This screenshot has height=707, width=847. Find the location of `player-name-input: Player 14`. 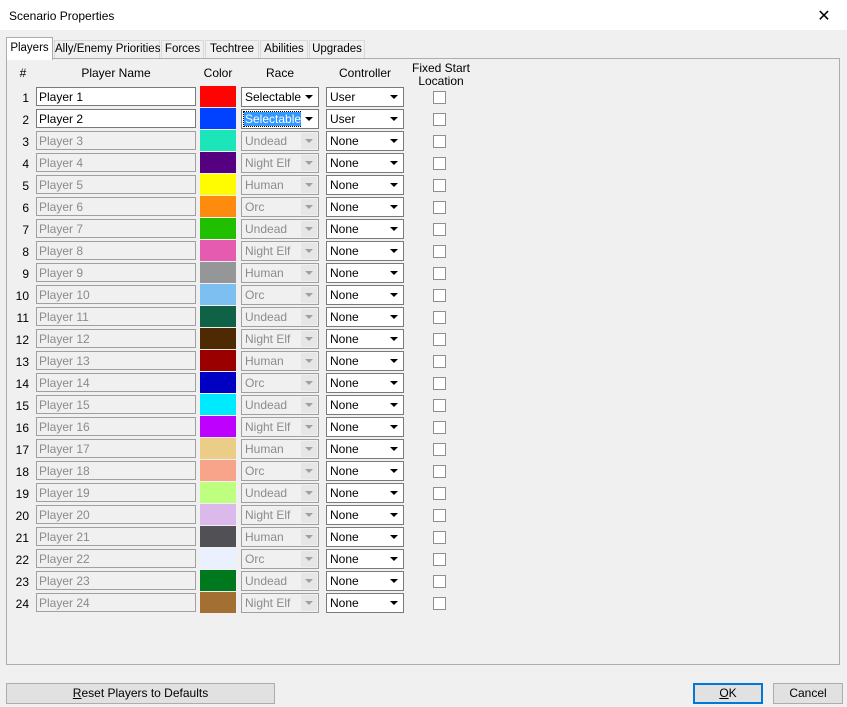

player-name-input: Player 14 is located at coordinates (116, 382).